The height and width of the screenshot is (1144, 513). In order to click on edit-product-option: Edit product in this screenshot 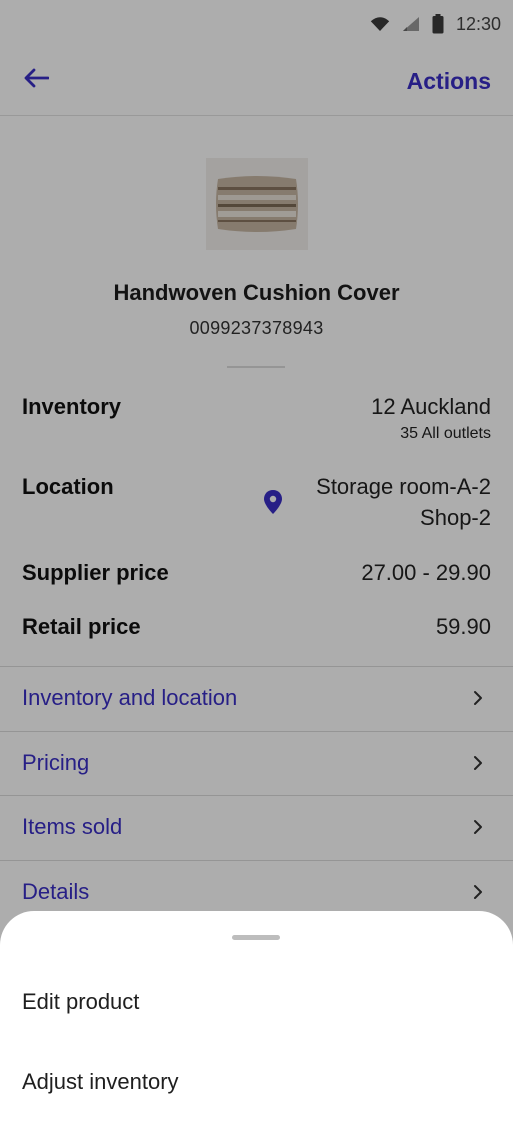, I will do `click(256, 1003)`.